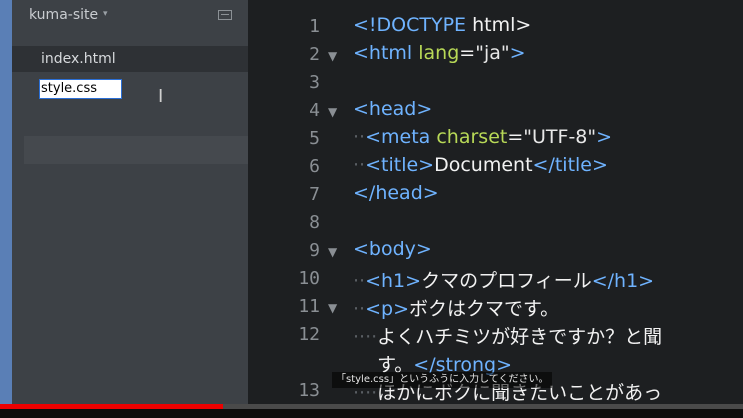  I want to click on code-line: 12 ····よくハチミツが好きですか？と聞, so click(495, 335).